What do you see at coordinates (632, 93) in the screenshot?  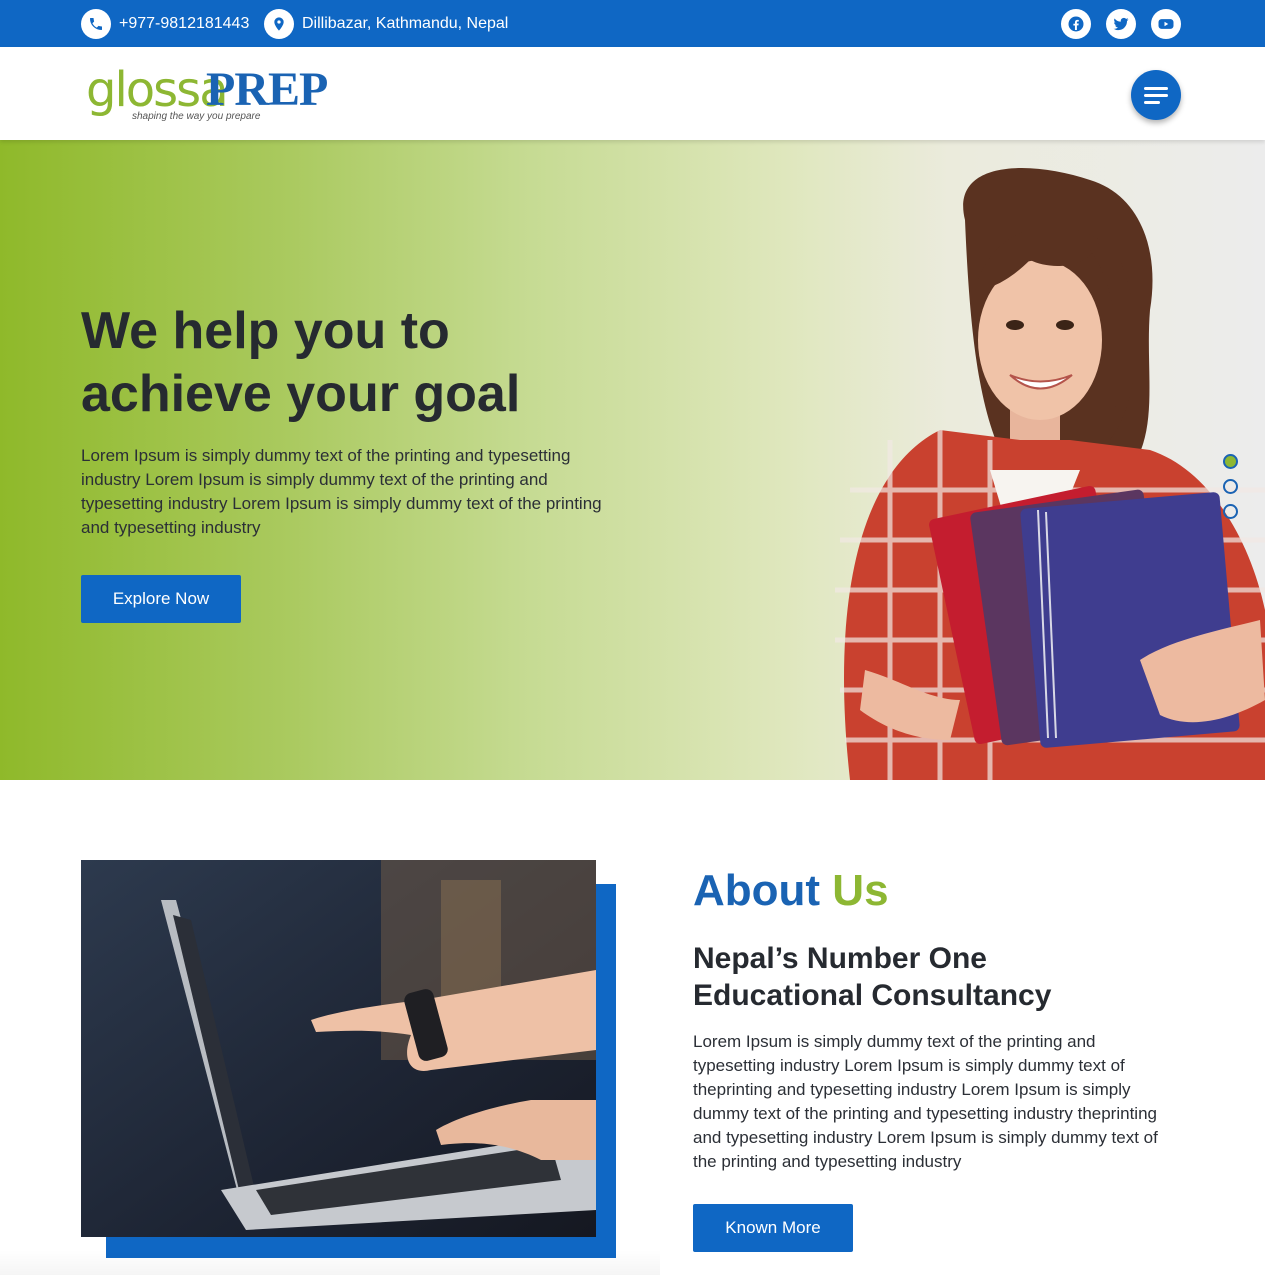 I see `main-header: glossa PREP shaping the way you prepare` at bounding box center [632, 93].